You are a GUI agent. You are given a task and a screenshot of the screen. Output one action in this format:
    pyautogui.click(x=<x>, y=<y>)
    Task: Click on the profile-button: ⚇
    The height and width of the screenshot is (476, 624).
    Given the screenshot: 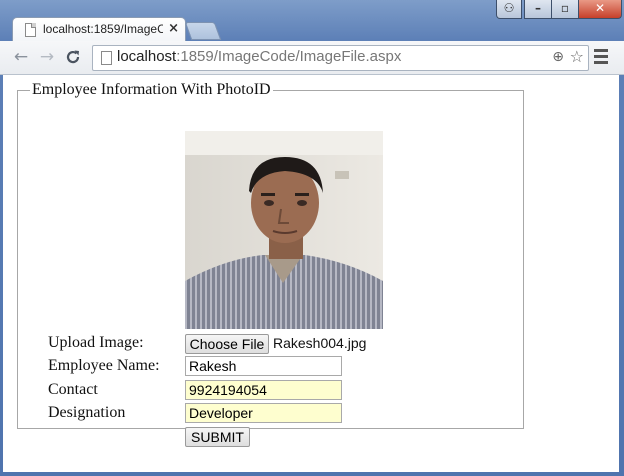 What is the action you would take?
    pyautogui.click(x=509, y=9)
    